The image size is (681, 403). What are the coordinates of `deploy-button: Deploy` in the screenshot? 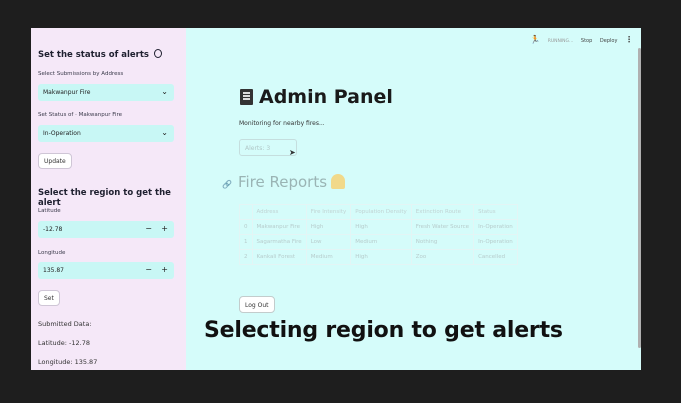 It's located at (609, 41).